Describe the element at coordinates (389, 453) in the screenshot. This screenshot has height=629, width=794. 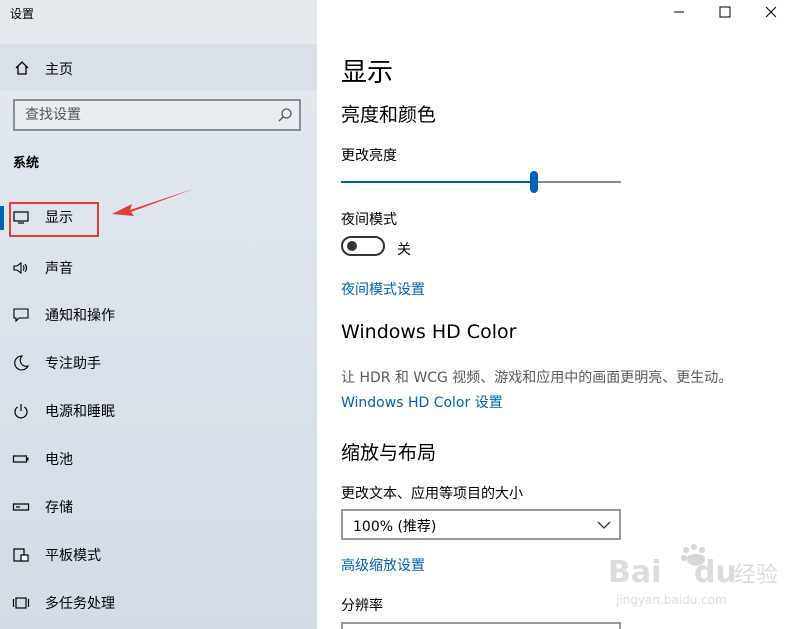
I see `scale-header: 缩放与布局` at that location.